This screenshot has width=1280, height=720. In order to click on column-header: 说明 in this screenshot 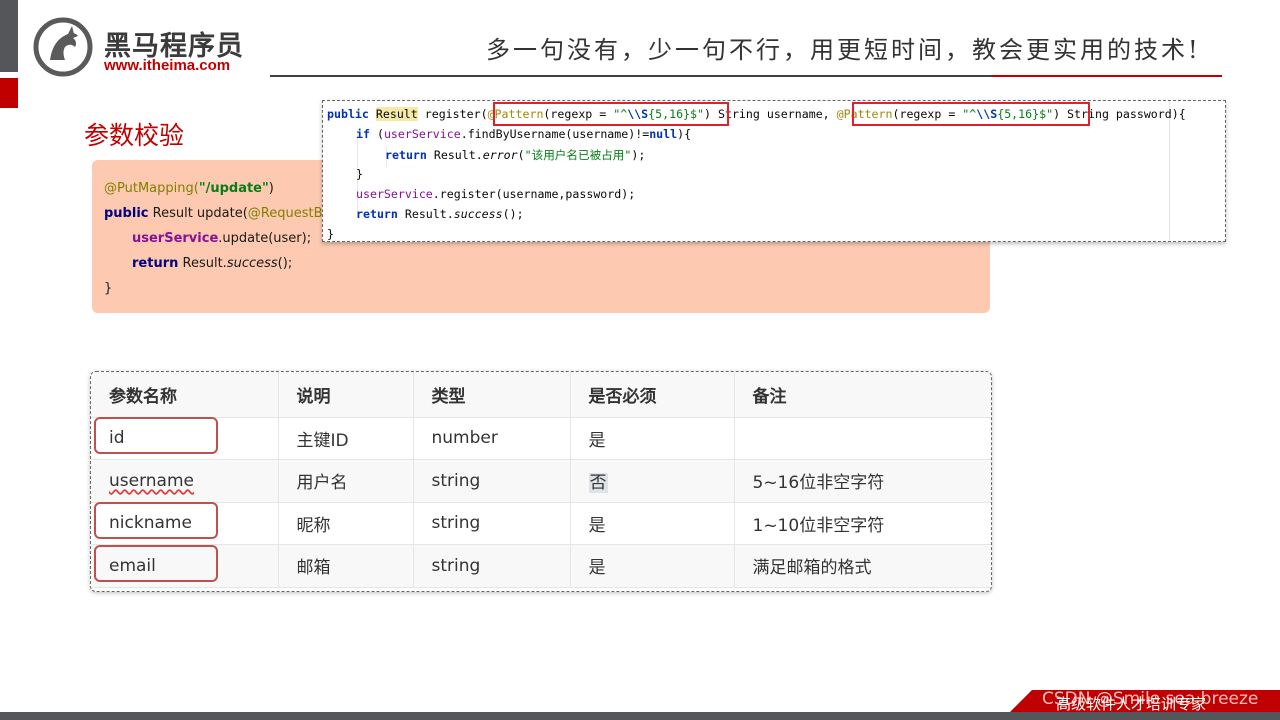, I will do `click(346, 395)`.